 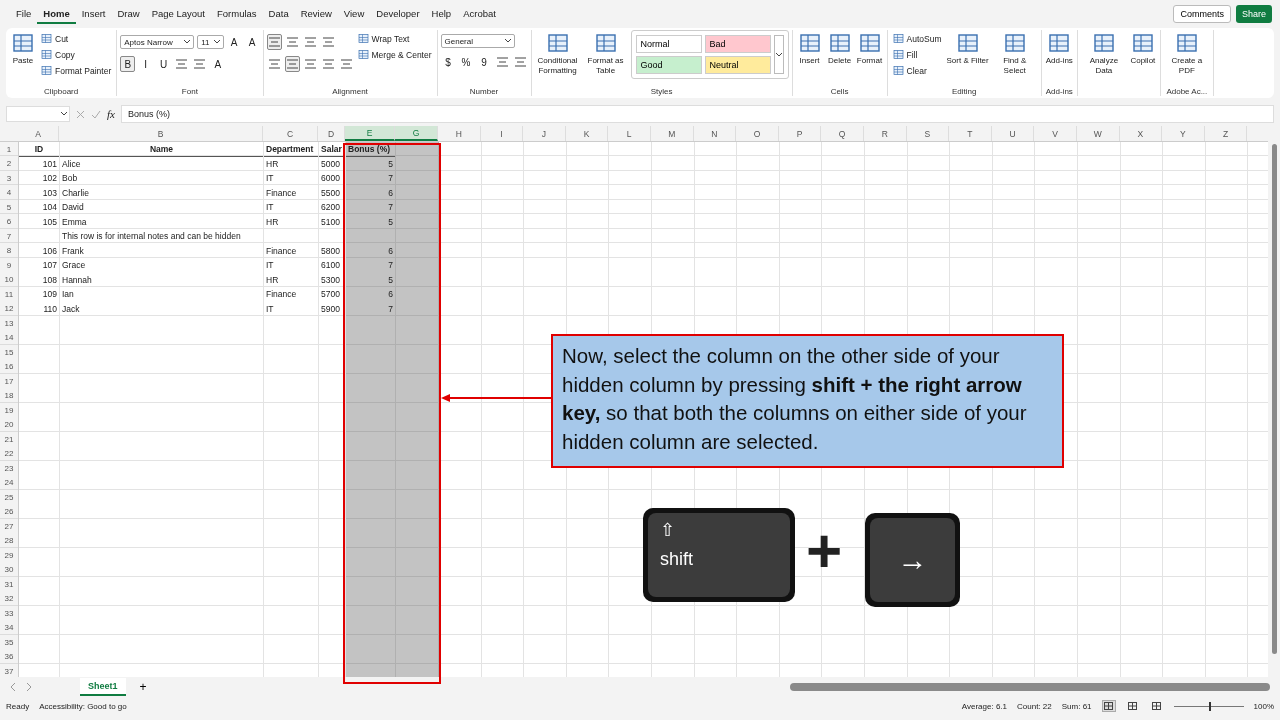 I want to click on ribbon-button: Copilot, so click(x=1142, y=49).